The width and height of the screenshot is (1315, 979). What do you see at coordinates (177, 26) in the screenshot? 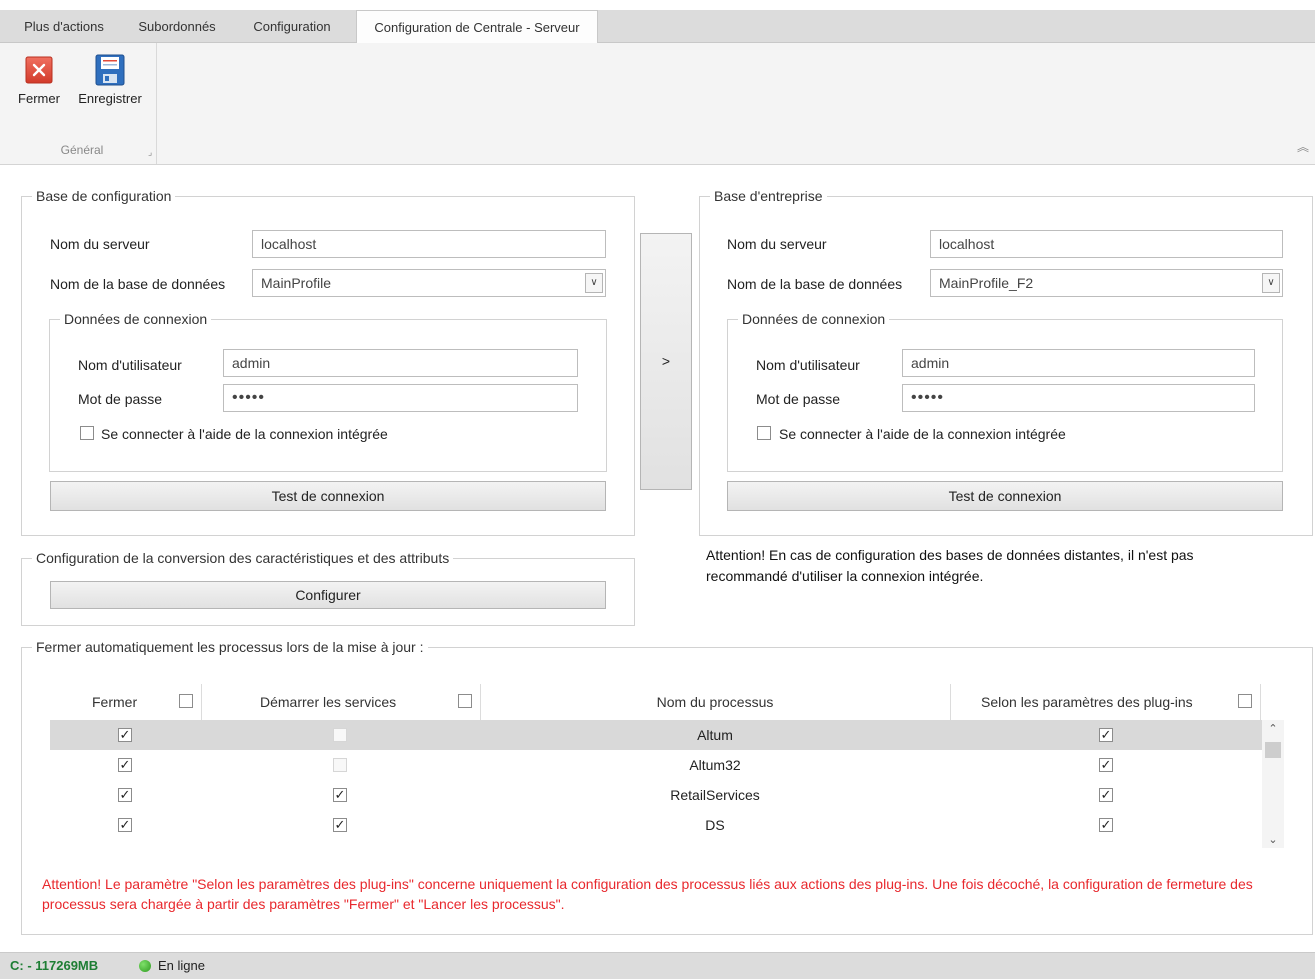
I see `tab-subordinates: Subordonnés` at bounding box center [177, 26].